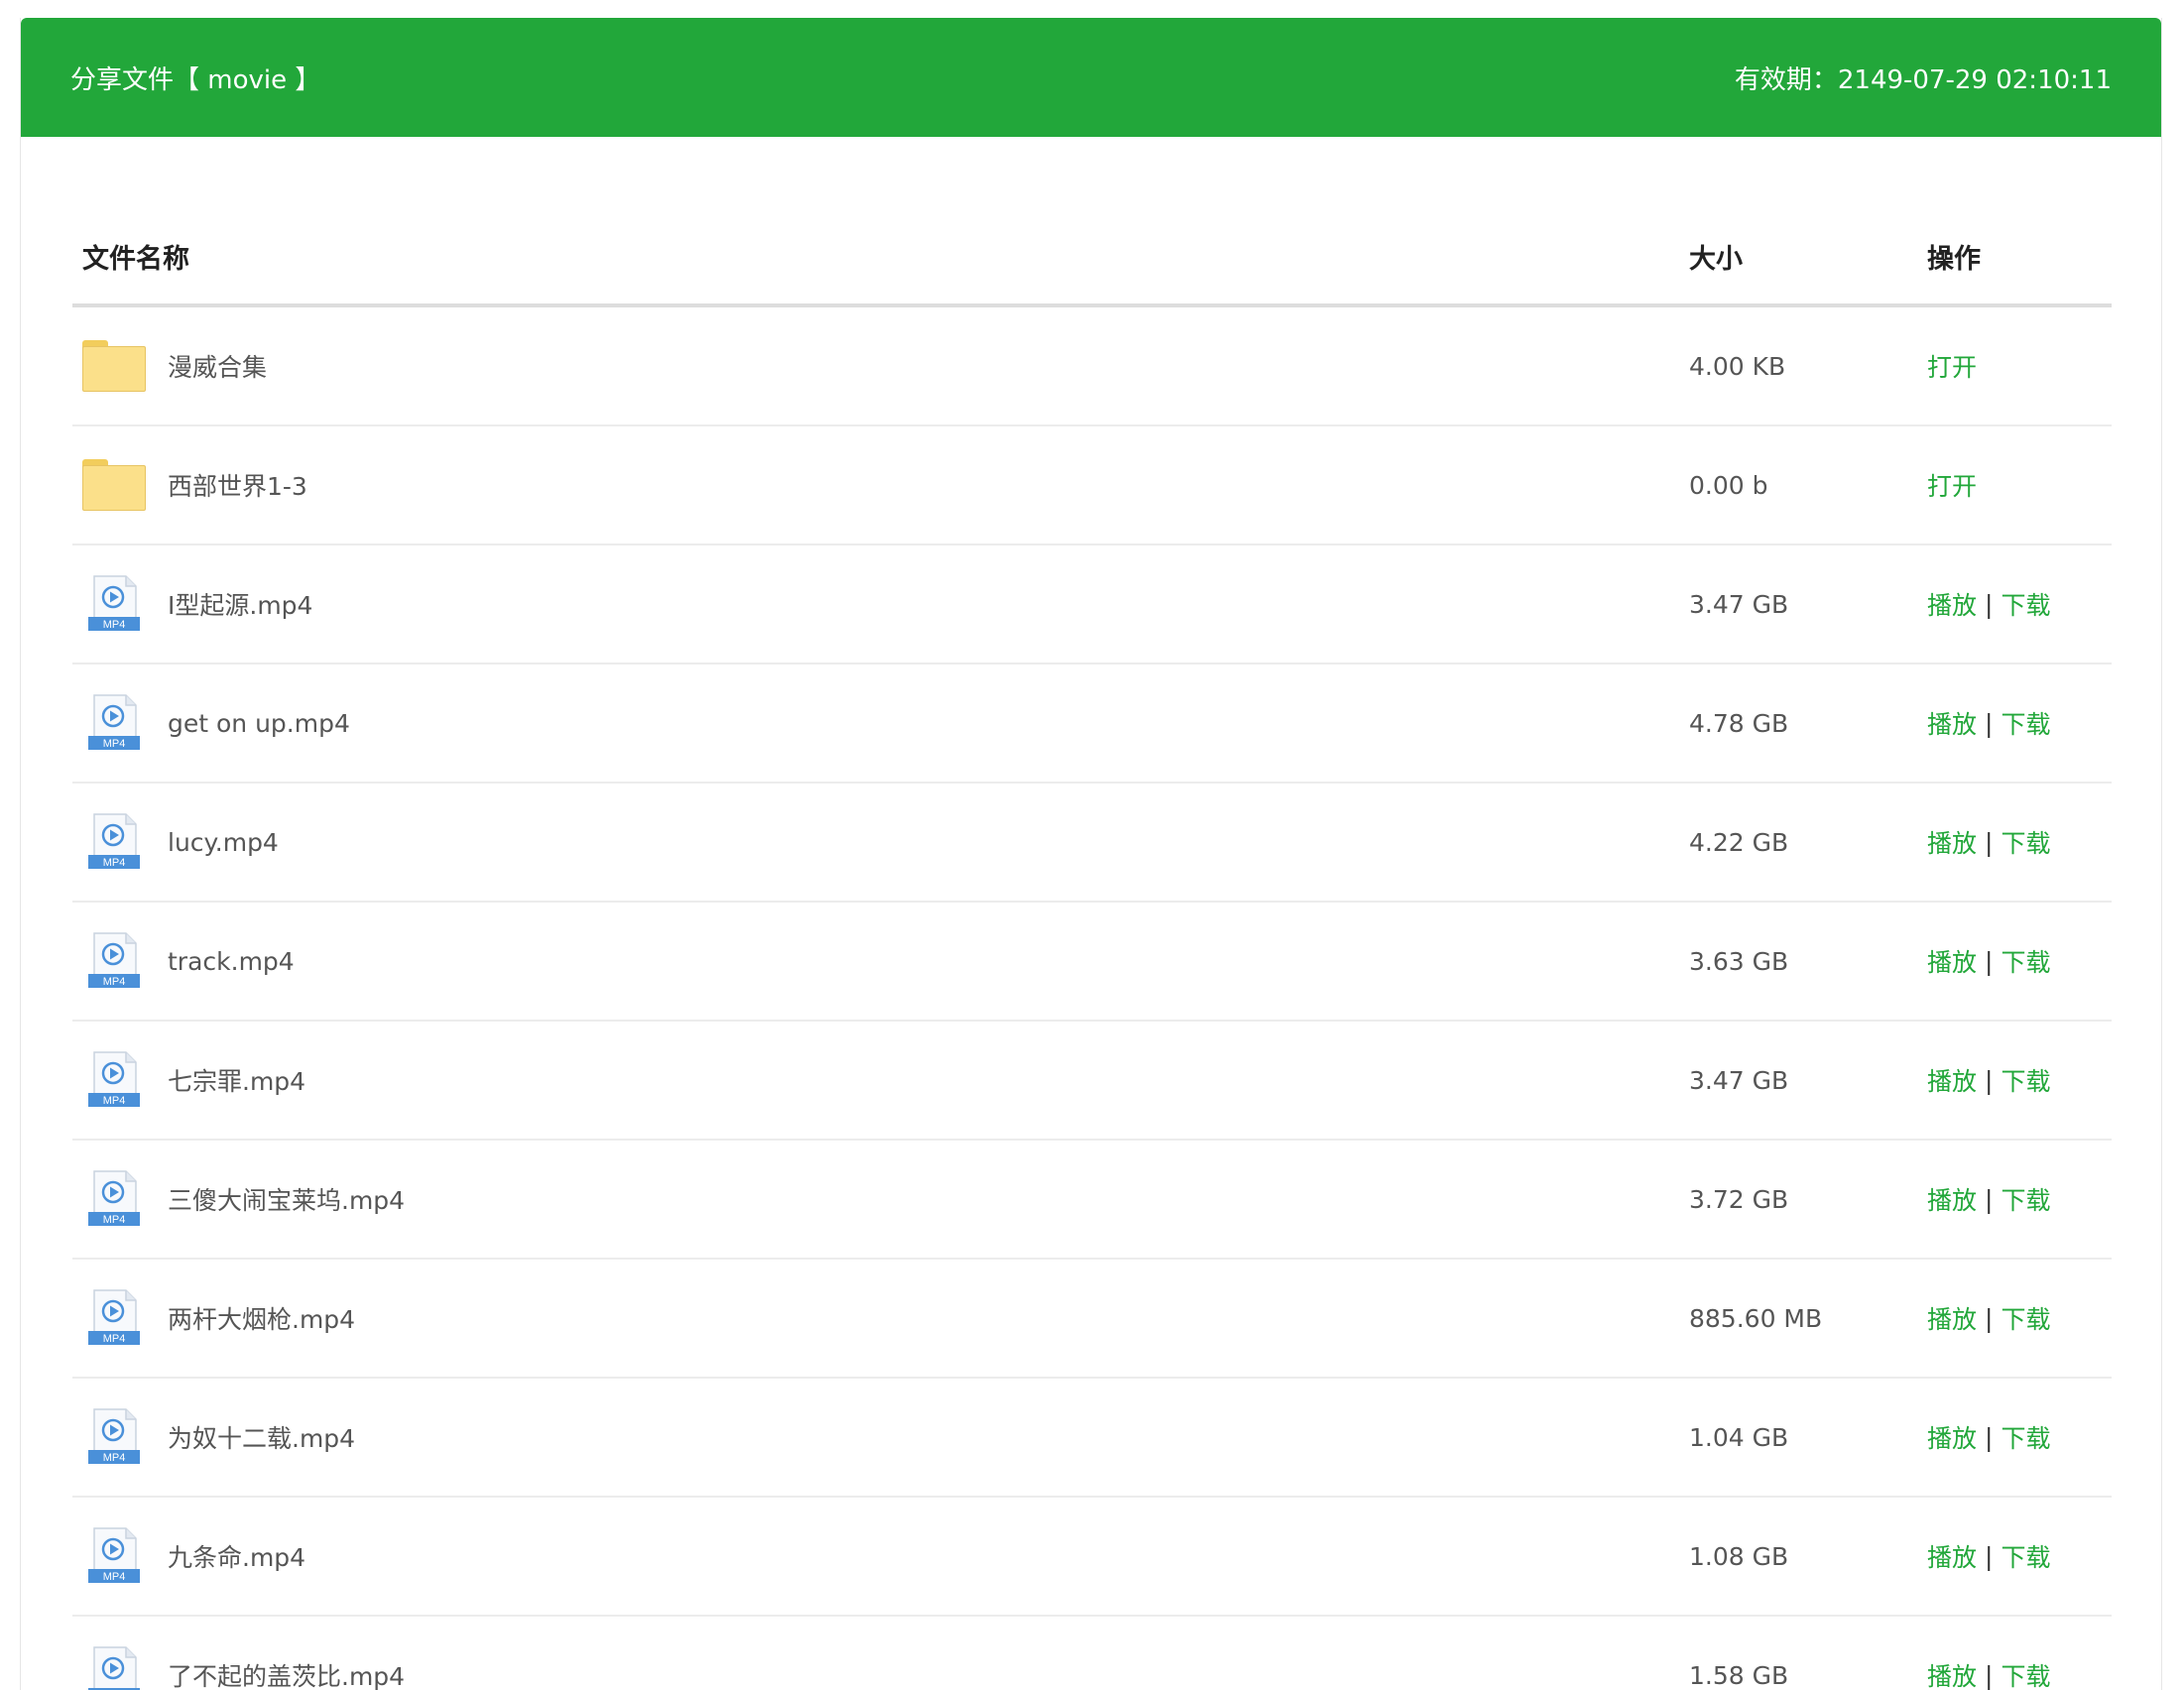  I want to click on file-size: 1.04 GB, so click(1739, 1437).